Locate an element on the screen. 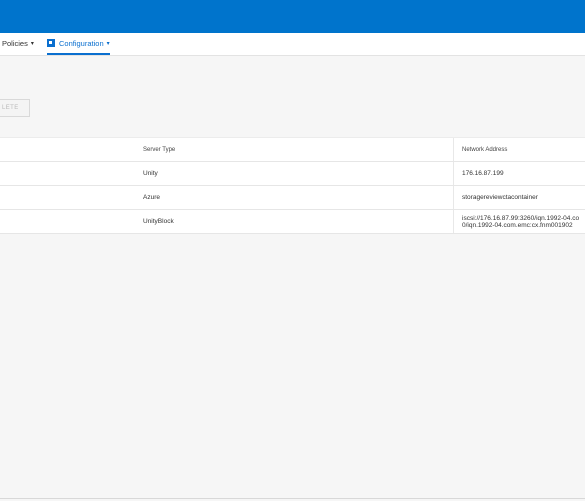 This screenshot has height=502, width=585. column-header-server-type: Server Type is located at coordinates (293, 149).